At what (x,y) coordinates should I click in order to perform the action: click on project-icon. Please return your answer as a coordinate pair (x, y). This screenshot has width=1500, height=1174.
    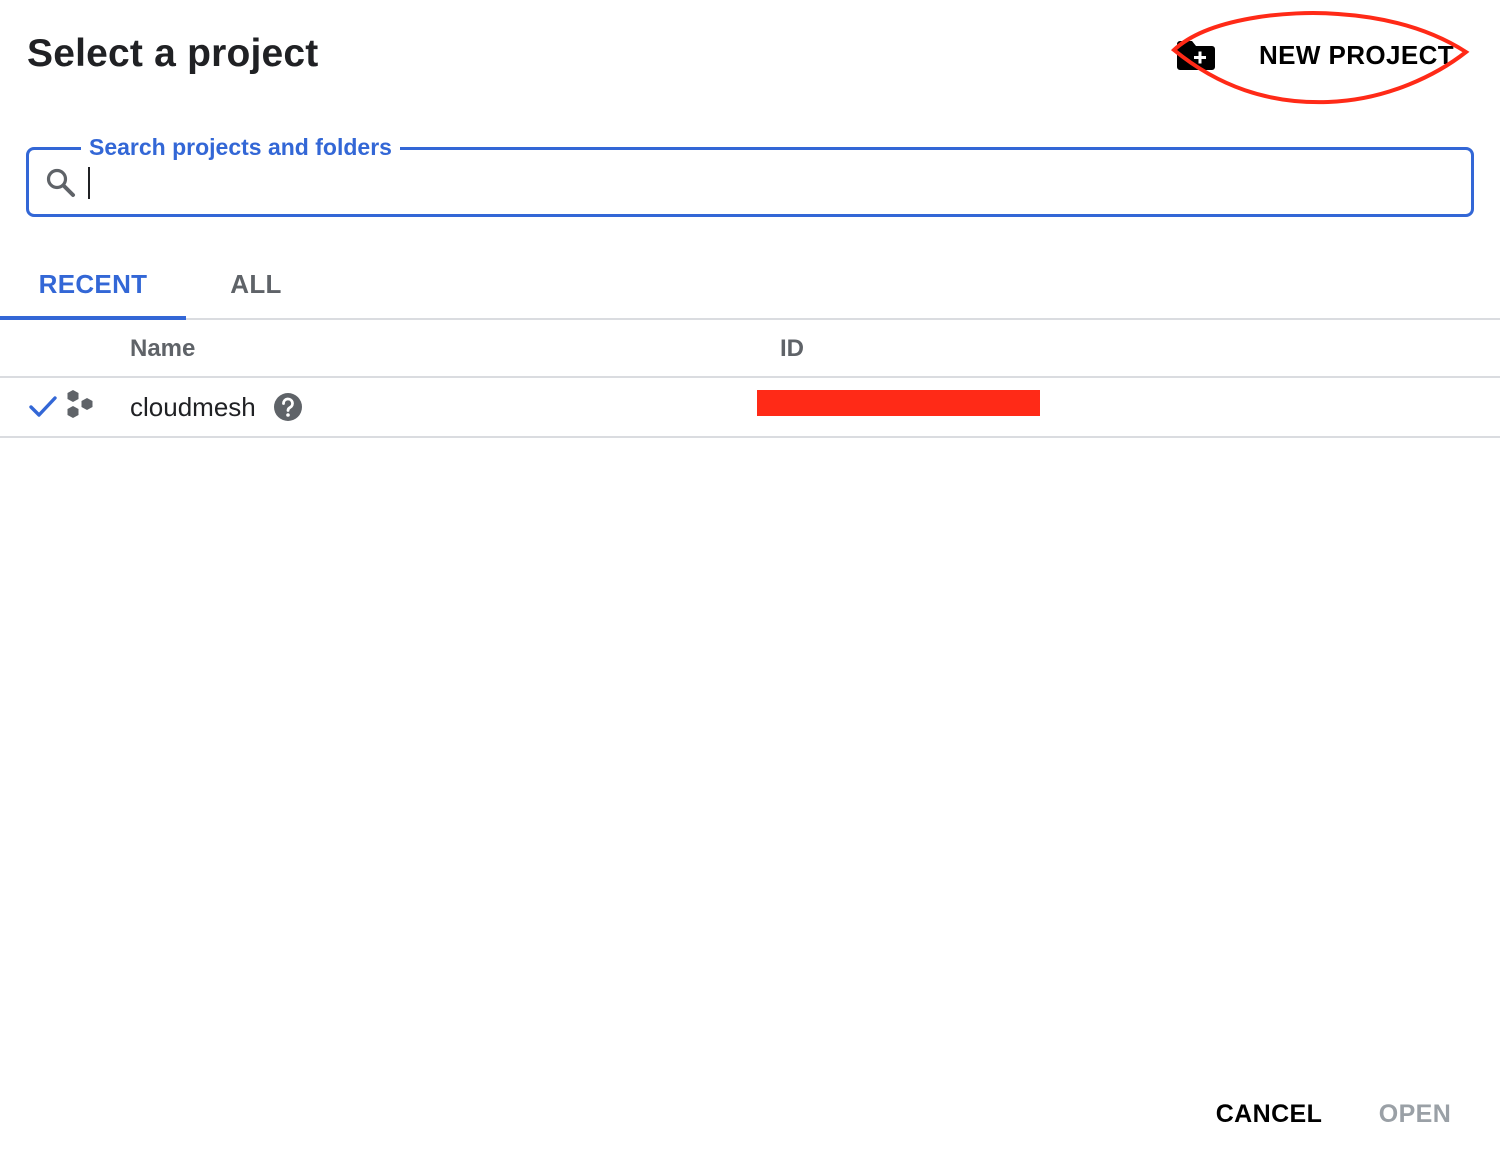
    Looking at the image, I should click on (80, 404).